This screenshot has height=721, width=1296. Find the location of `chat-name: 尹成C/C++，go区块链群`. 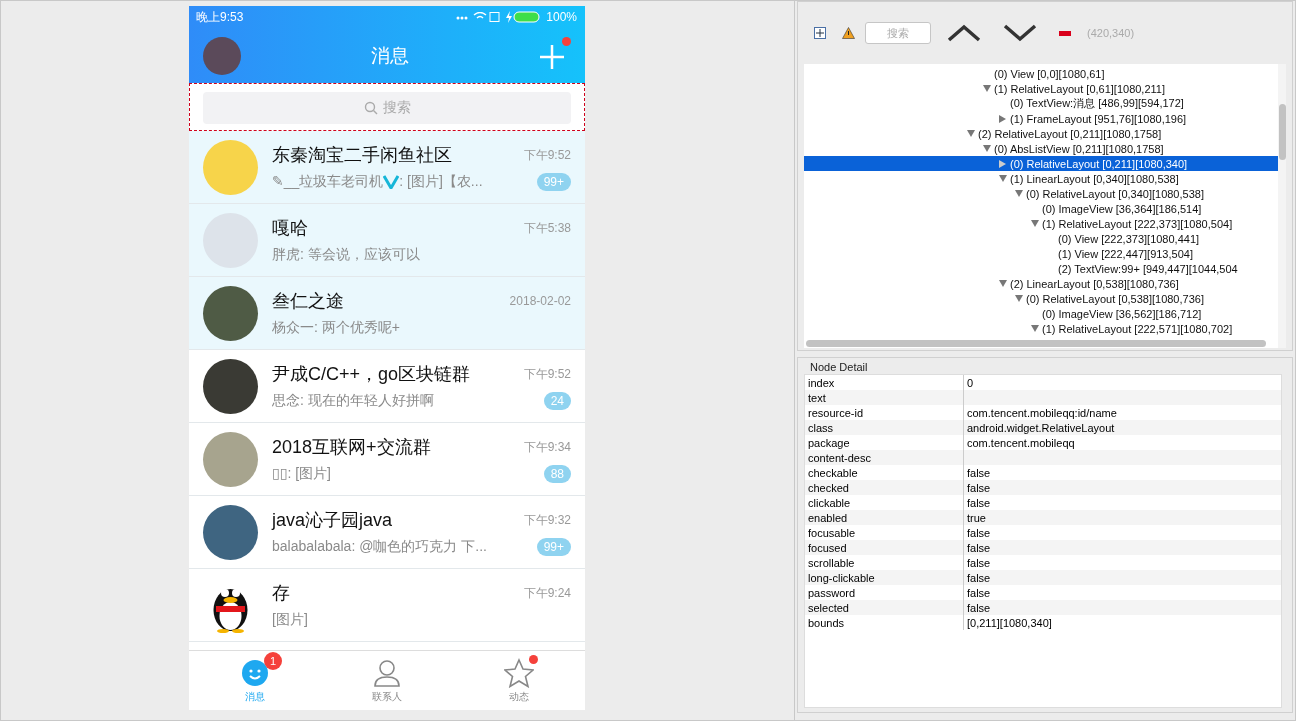

chat-name: 尹成C/C++，go区块链群 is located at coordinates (371, 374).